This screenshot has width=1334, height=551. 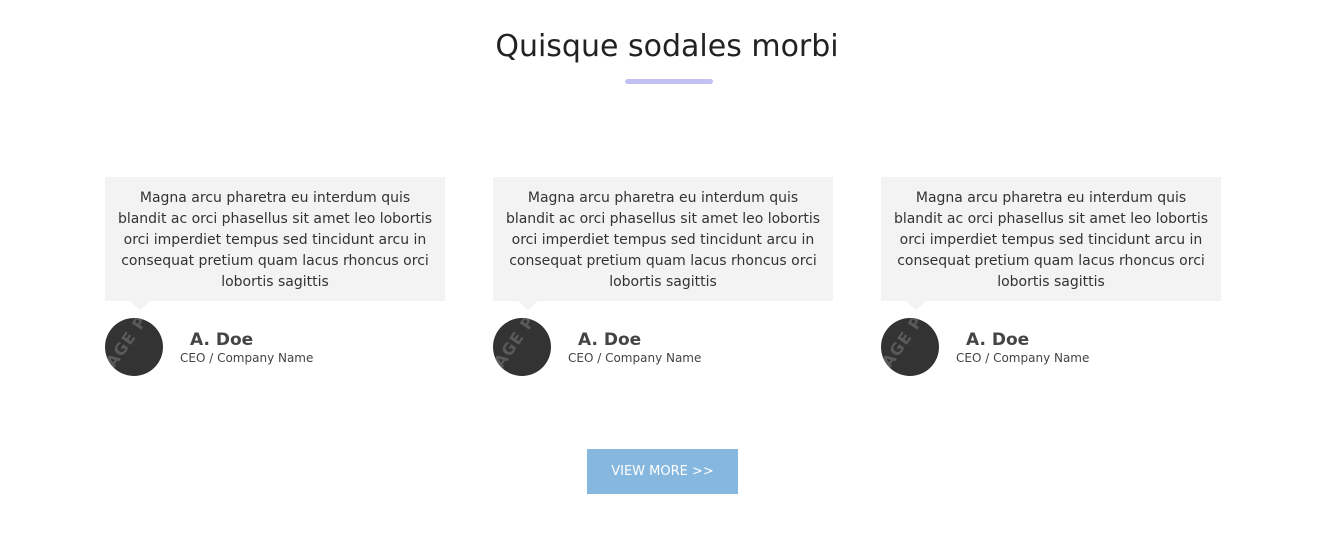 What do you see at coordinates (669, 81) in the screenshot?
I see `title-underline` at bounding box center [669, 81].